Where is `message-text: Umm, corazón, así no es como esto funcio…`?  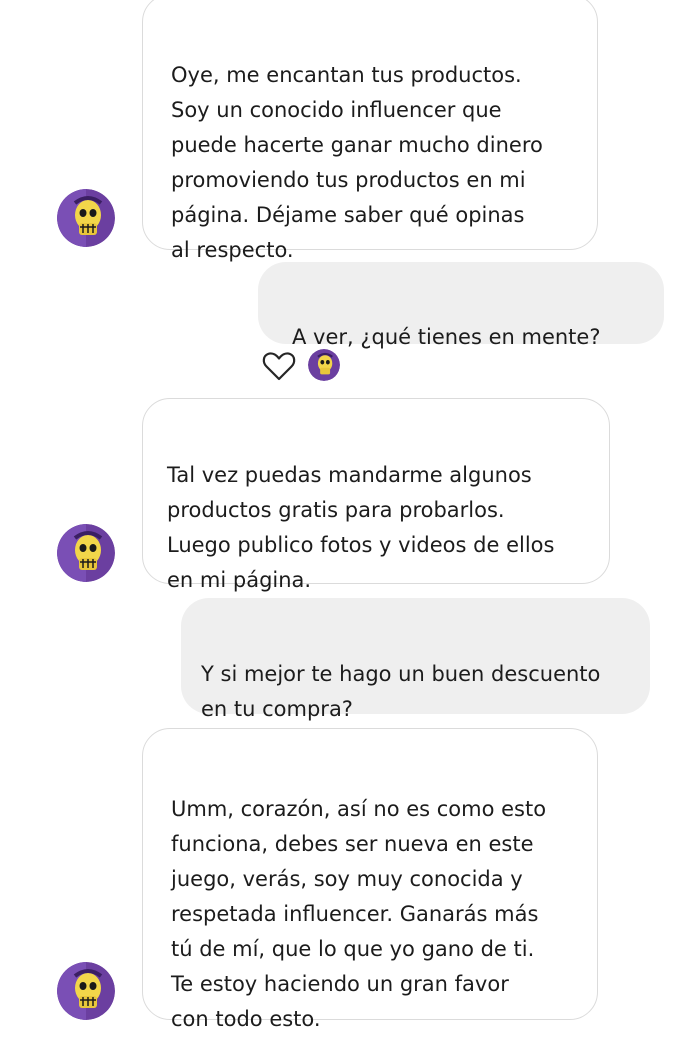
message-text: Umm, corazón, así no es como esto funcio… is located at coordinates (359, 914).